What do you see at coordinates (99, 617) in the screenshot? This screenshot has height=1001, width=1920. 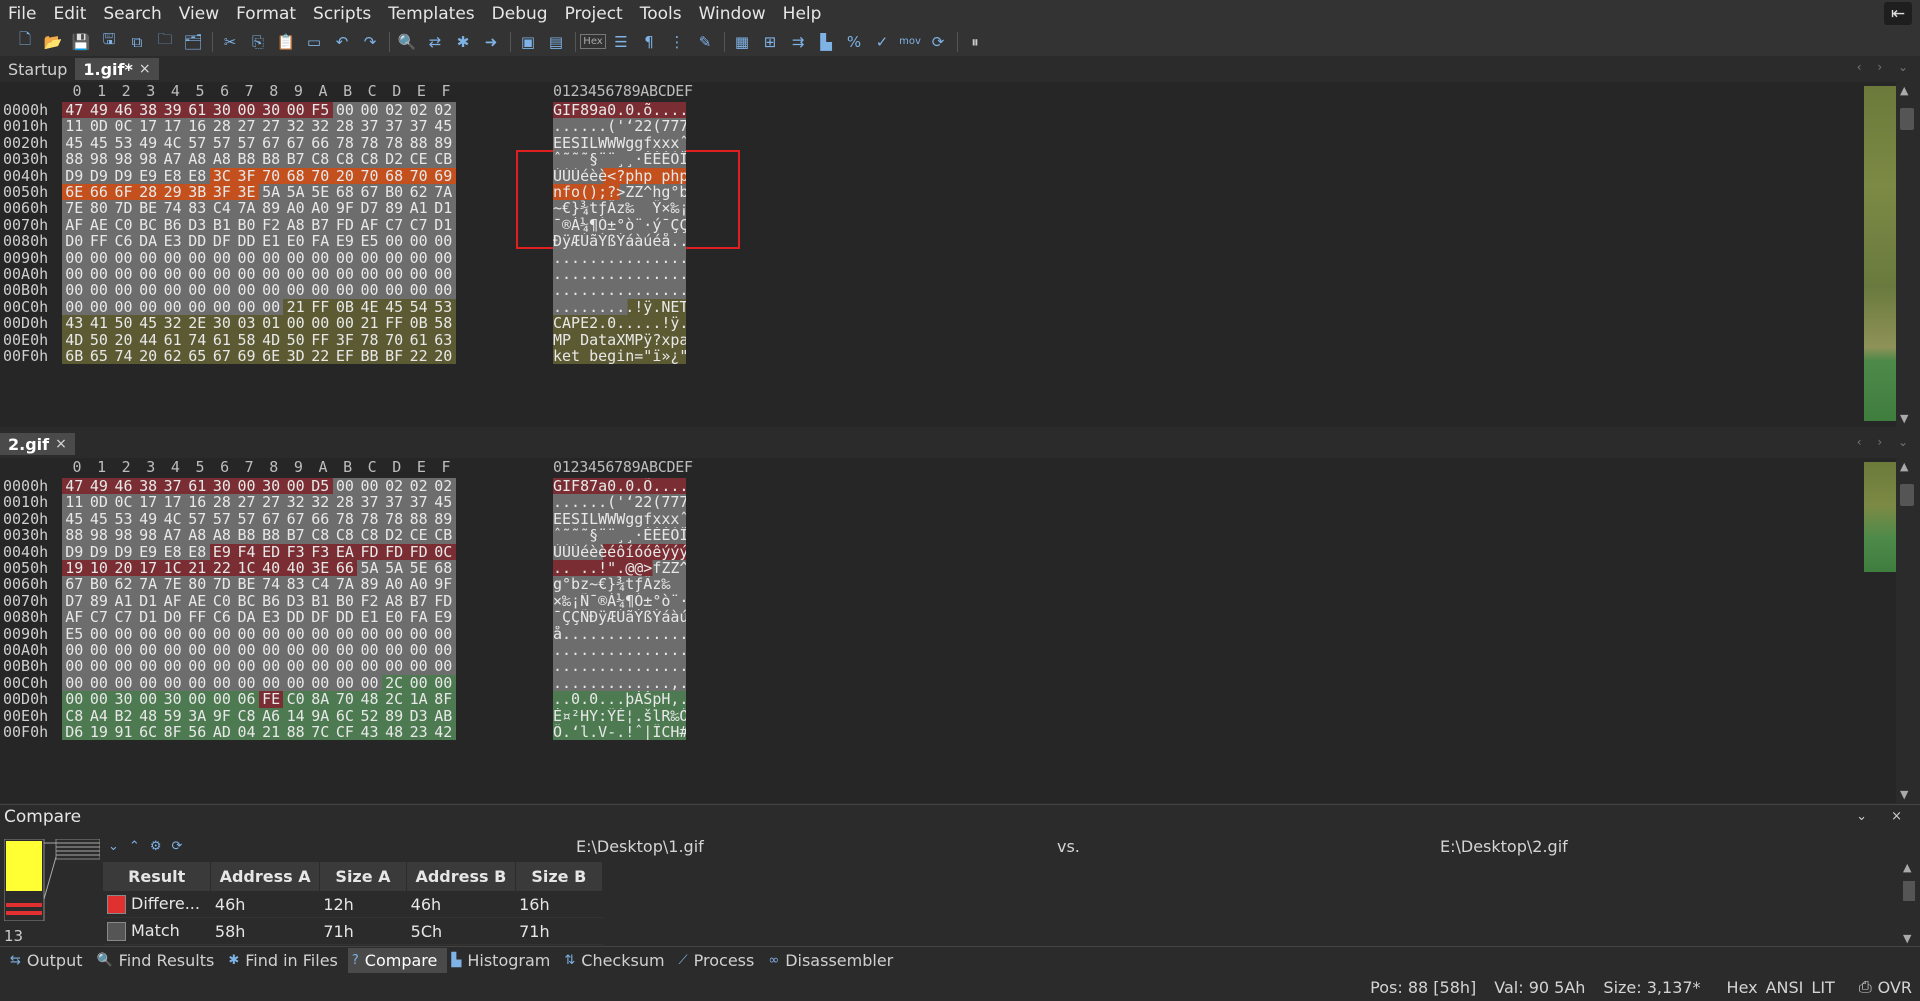 I see `hex-byte: C7` at bounding box center [99, 617].